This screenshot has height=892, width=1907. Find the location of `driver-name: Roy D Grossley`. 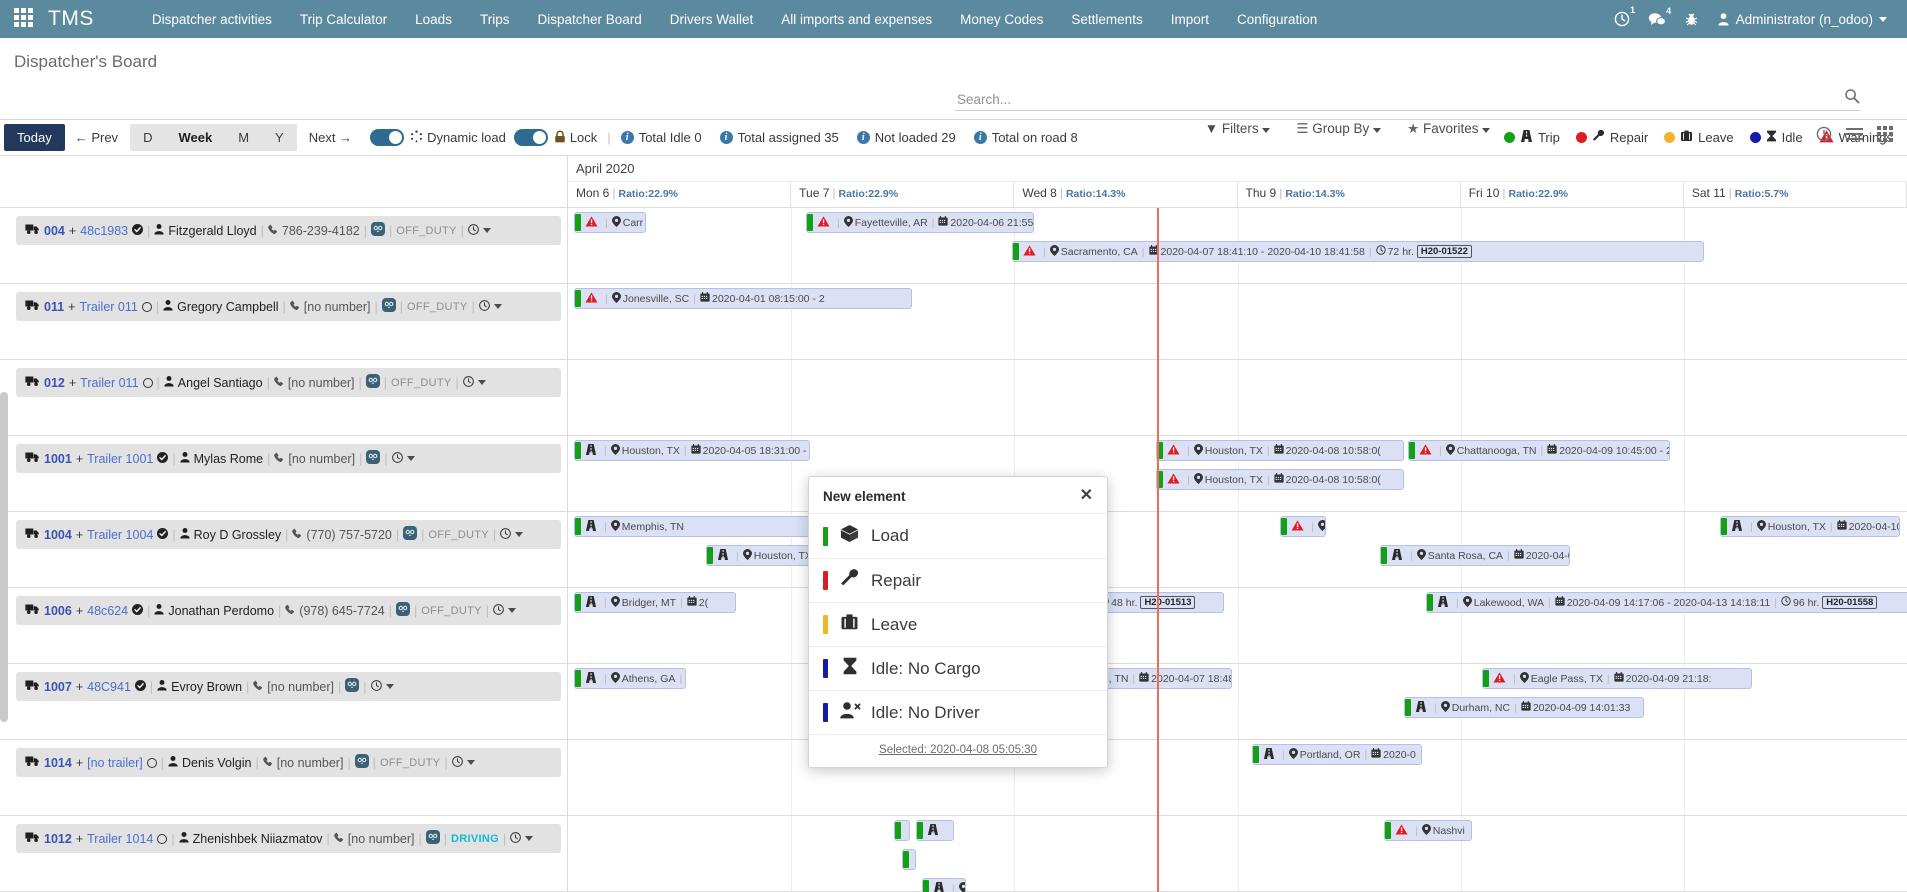

driver-name: Roy D Grossley is located at coordinates (238, 535).